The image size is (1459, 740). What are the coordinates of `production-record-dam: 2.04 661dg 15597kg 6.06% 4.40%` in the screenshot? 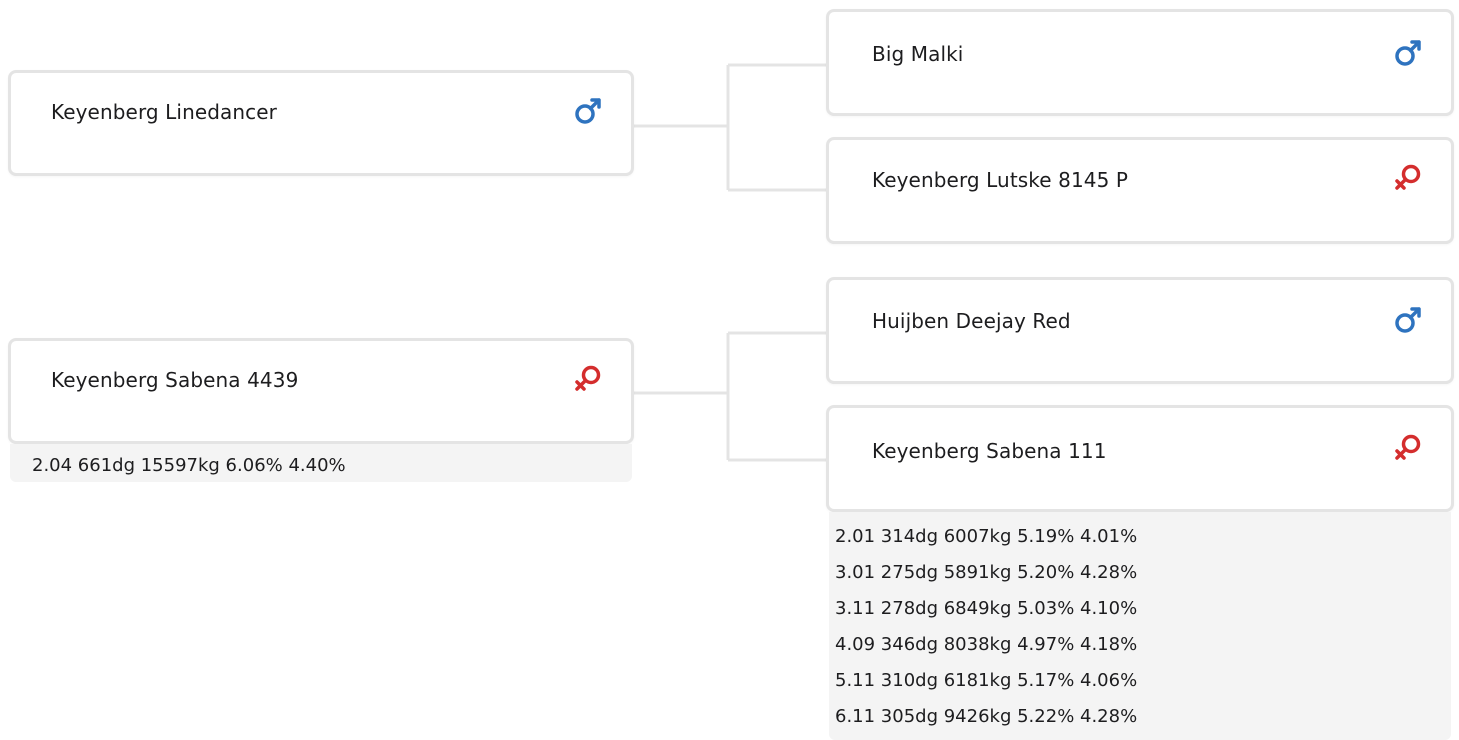 It's located at (321, 463).